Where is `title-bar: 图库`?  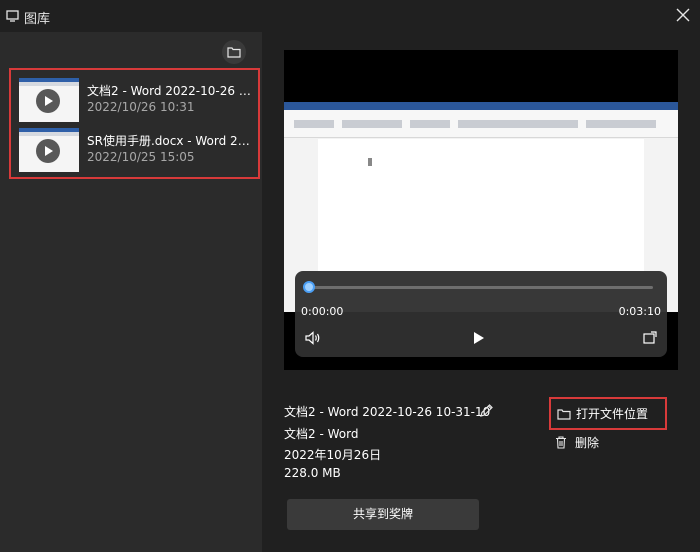
title-bar: 图库 is located at coordinates (350, 16).